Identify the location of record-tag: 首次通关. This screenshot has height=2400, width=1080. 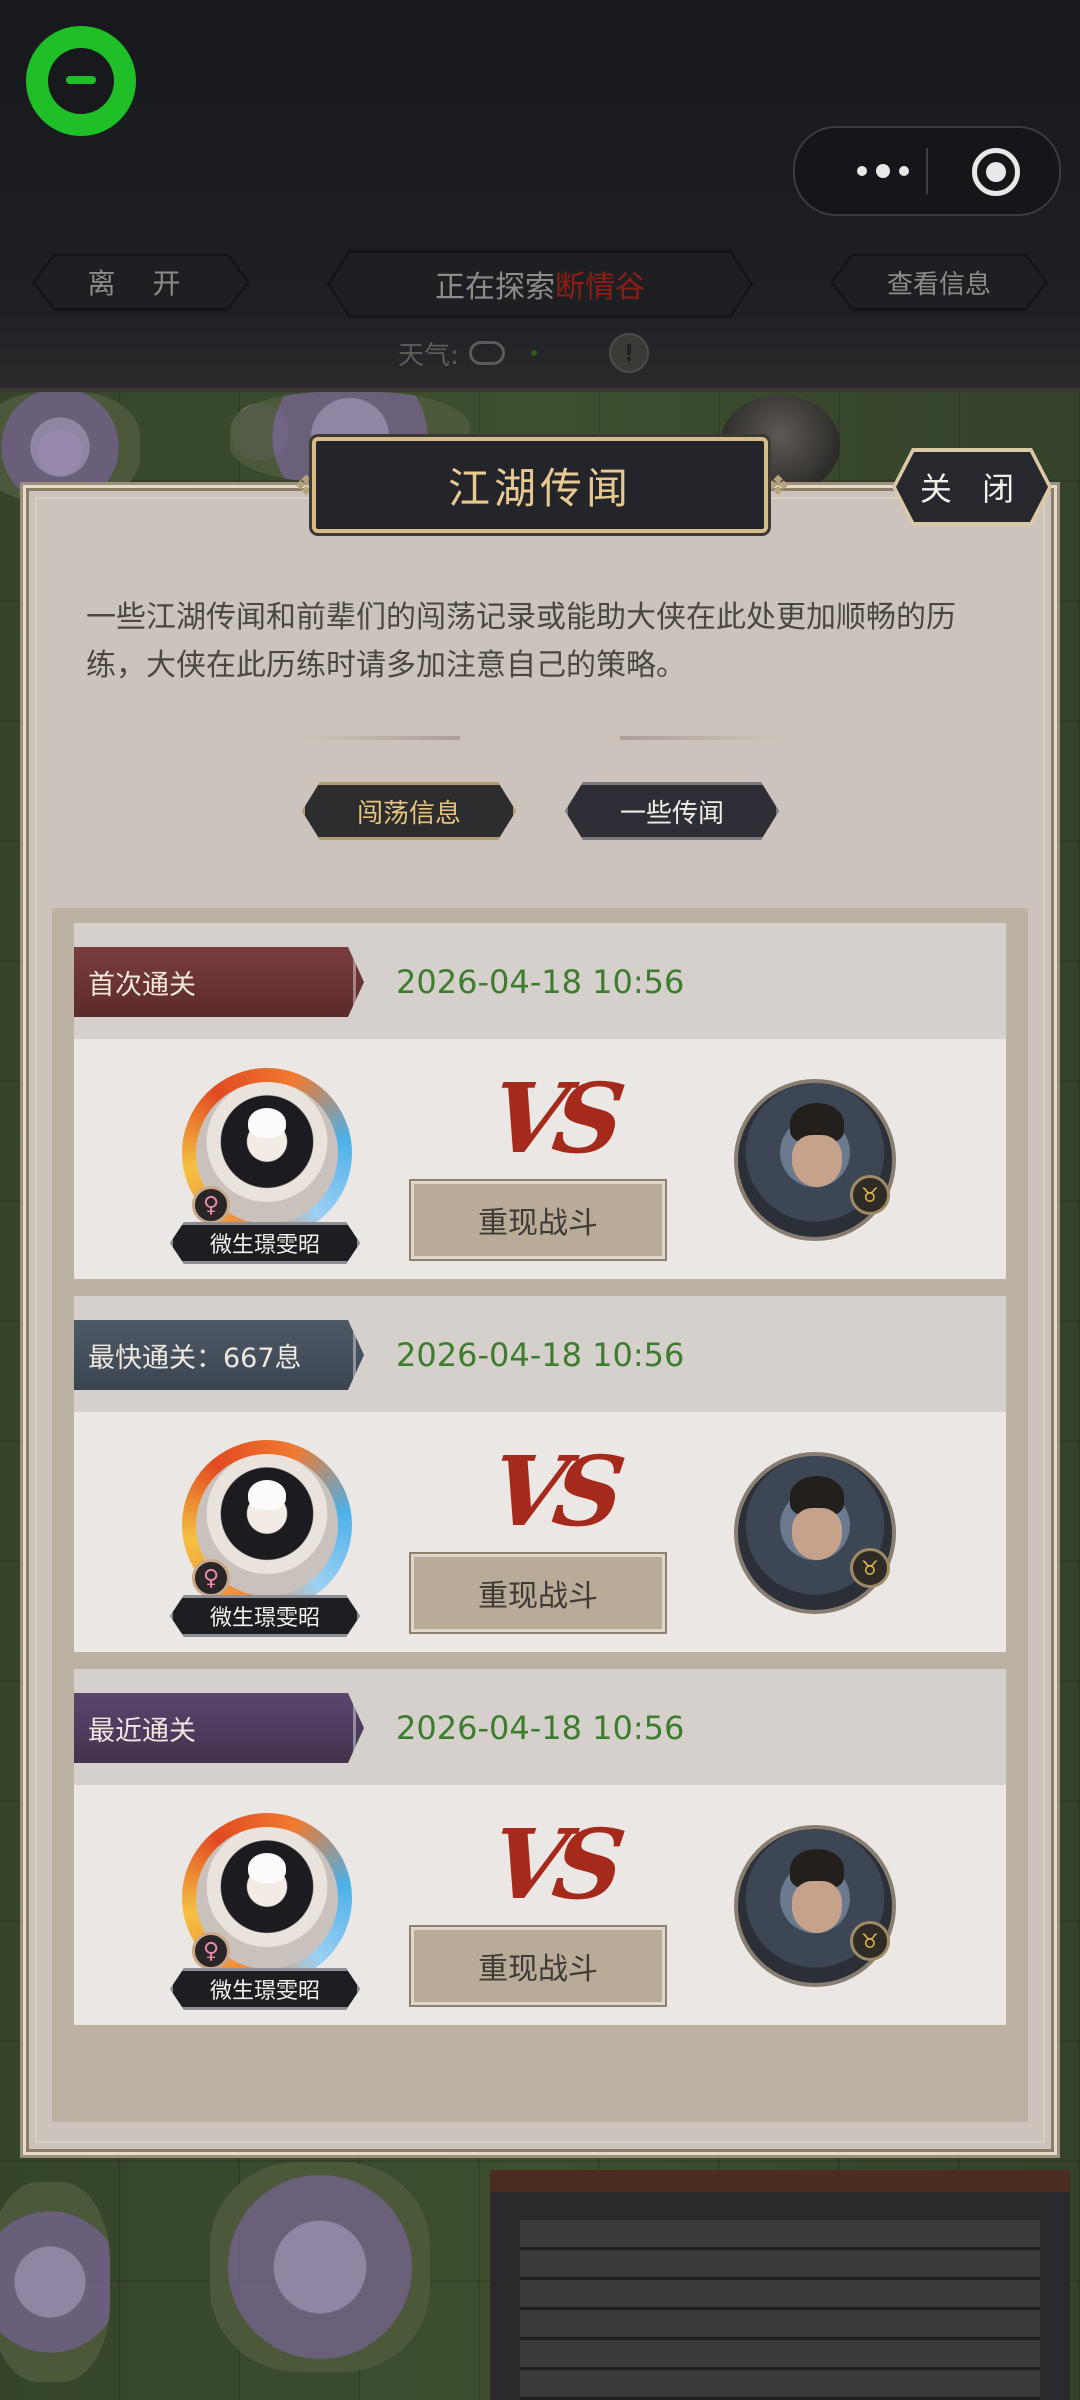
(219, 982).